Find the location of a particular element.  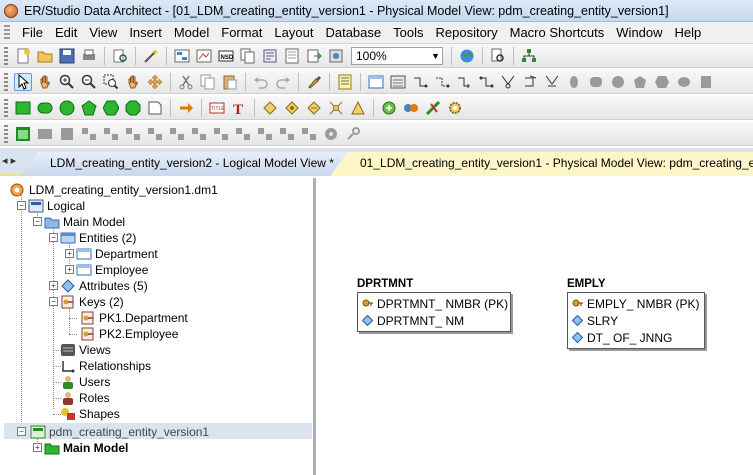

menu-edit: Edit is located at coordinates (66, 33).